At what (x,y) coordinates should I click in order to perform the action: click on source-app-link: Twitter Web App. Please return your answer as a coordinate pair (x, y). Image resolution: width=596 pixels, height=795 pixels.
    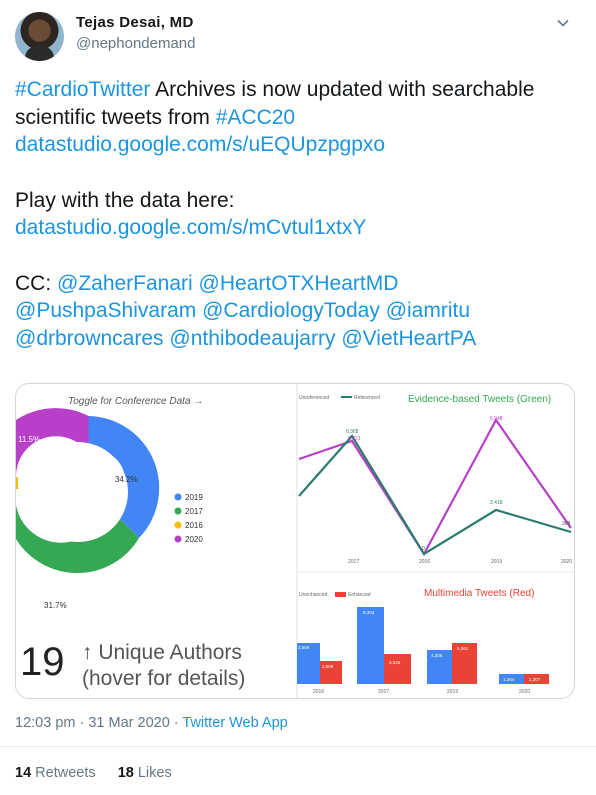
    Looking at the image, I should click on (234, 723).